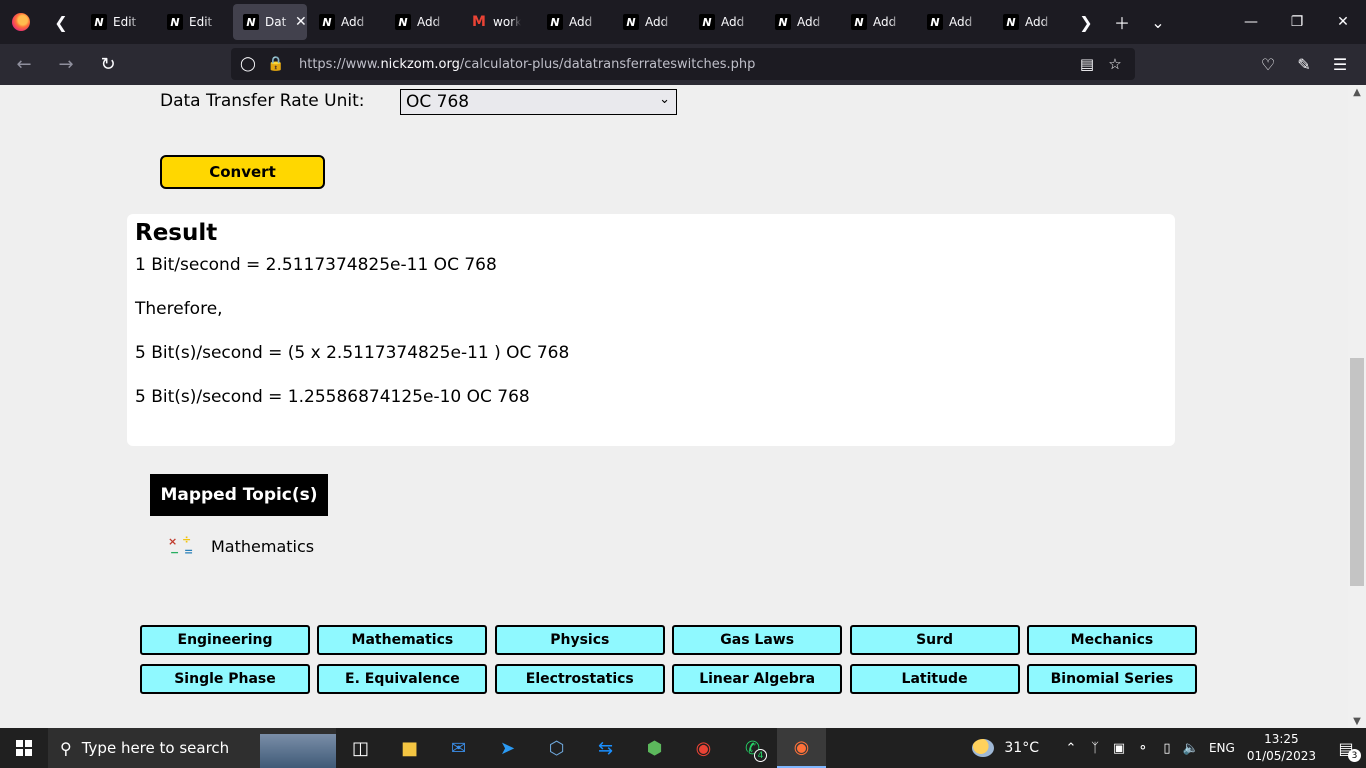 Image resolution: width=1366 pixels, height=768 pixels. What do you see at coordinates (458, 748) in the screenshot?
I see `mail-icon: ✉` at bounding box center [458, 748].